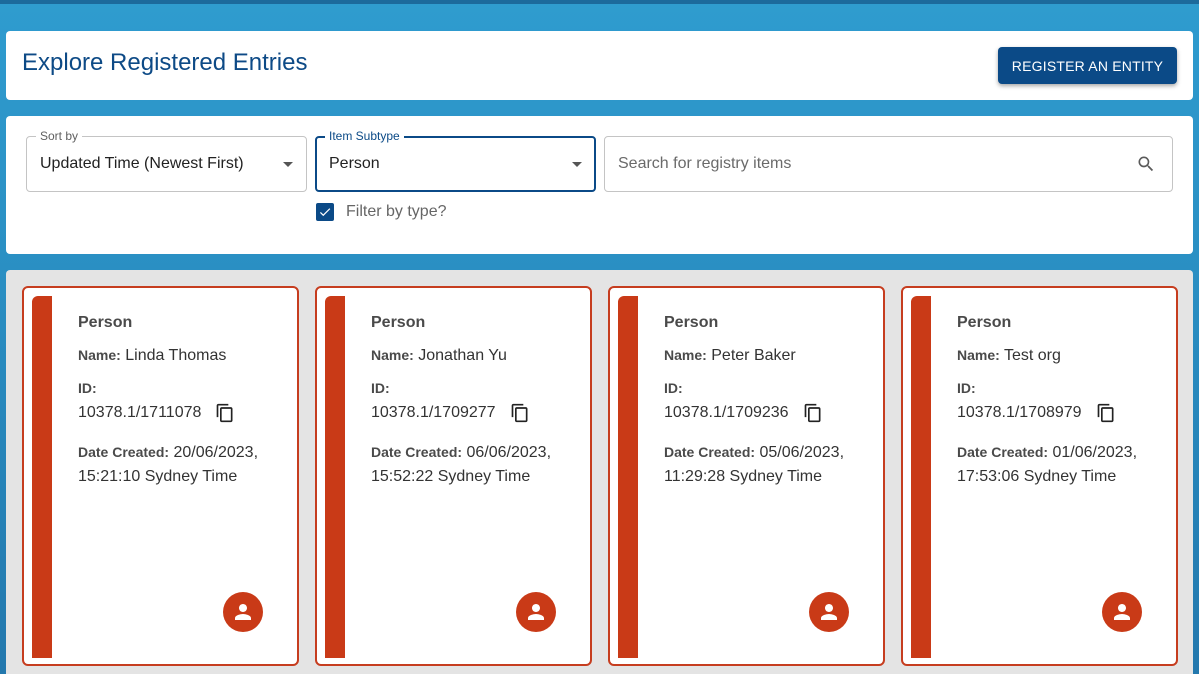 The height and width of the screenshot is (674, 1199). I want to click on filter-by-type-checkbox, so click(325, 212).